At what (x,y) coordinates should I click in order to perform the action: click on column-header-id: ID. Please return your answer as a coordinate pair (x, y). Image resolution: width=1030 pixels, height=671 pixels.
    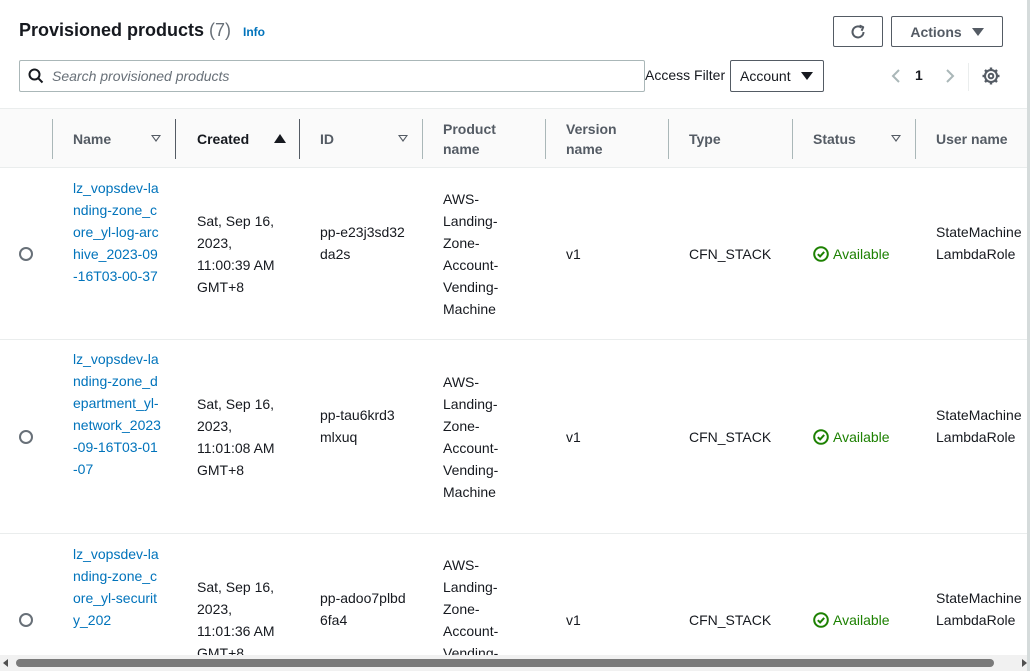
    Looking at the image, I should click on (327, 139).